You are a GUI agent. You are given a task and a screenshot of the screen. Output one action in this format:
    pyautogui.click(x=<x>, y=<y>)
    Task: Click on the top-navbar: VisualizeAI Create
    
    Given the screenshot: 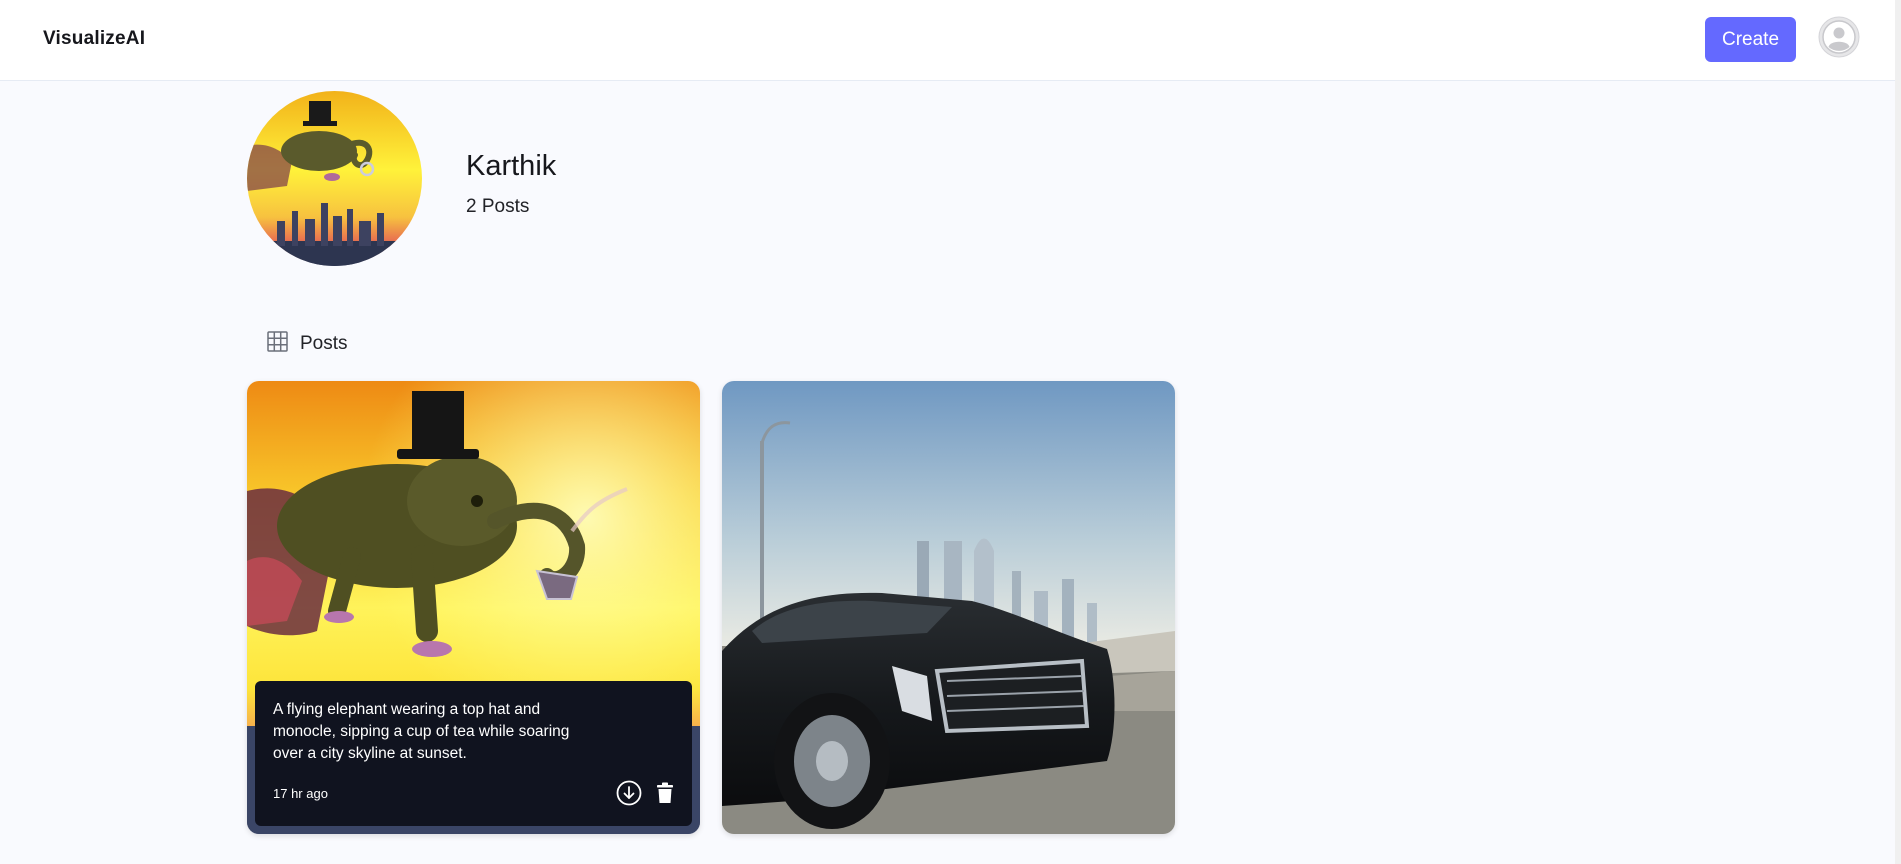 What is the action you would take?
    pyautogui.click(x=950, y=40)
    